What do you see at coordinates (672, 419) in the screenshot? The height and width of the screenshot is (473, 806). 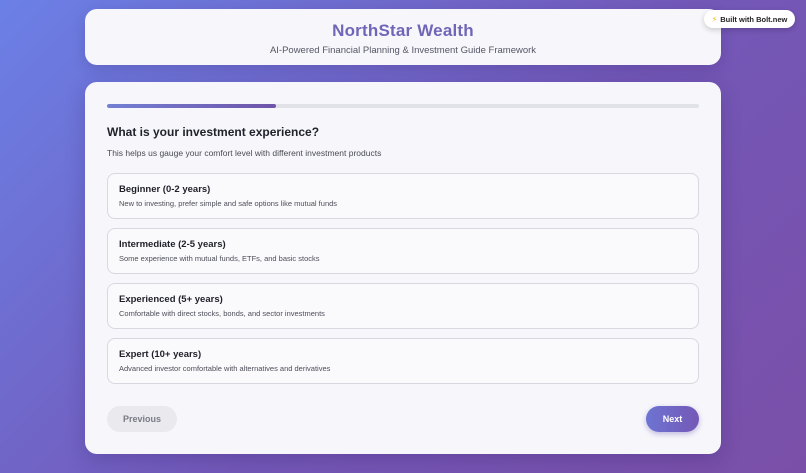 I see `next-button: Next` at bounding box center [672, 419].